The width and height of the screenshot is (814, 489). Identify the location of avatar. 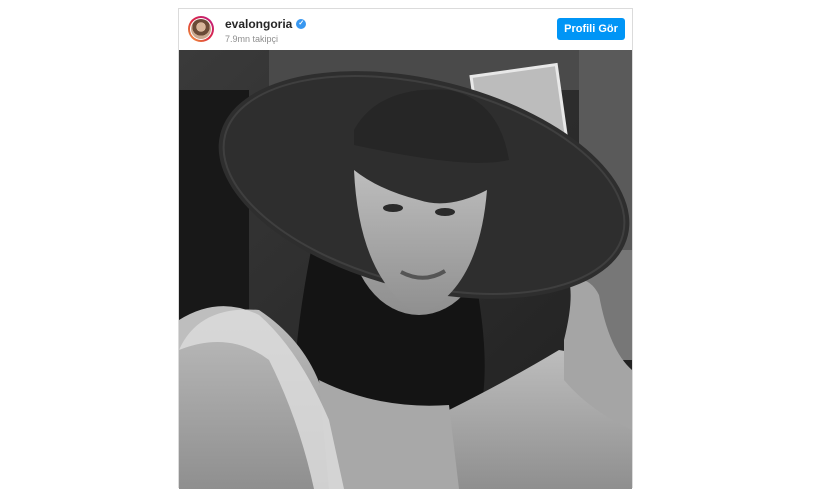
(201, 29).